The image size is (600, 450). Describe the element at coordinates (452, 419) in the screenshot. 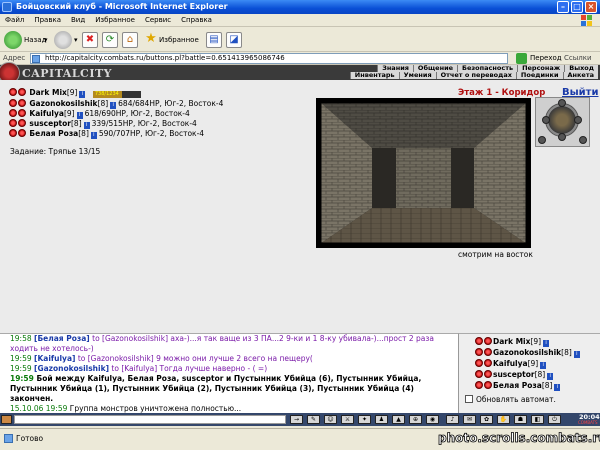

I see `sound-icon: ♪` at that location.